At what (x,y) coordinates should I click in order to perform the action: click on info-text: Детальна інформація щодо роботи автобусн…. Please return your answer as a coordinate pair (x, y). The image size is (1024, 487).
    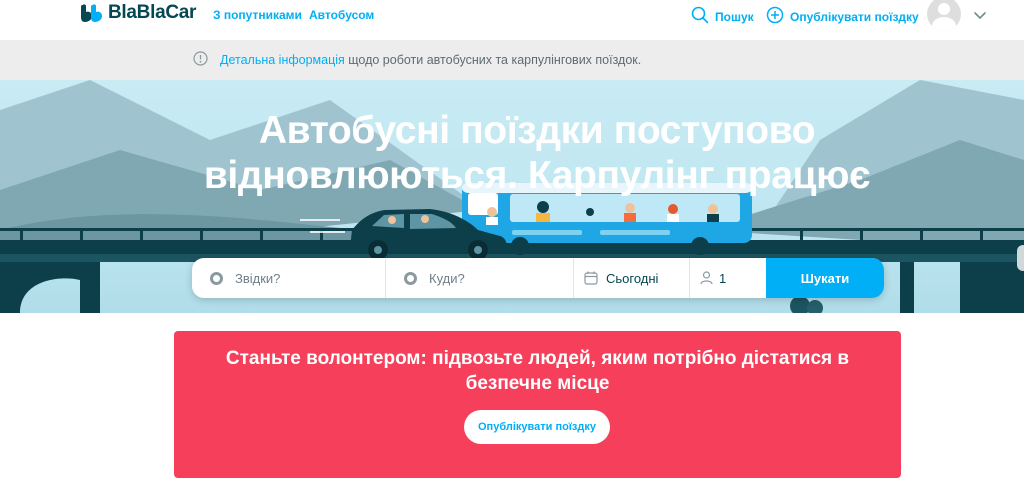
    Looking at the image, I should click on (430, 60).